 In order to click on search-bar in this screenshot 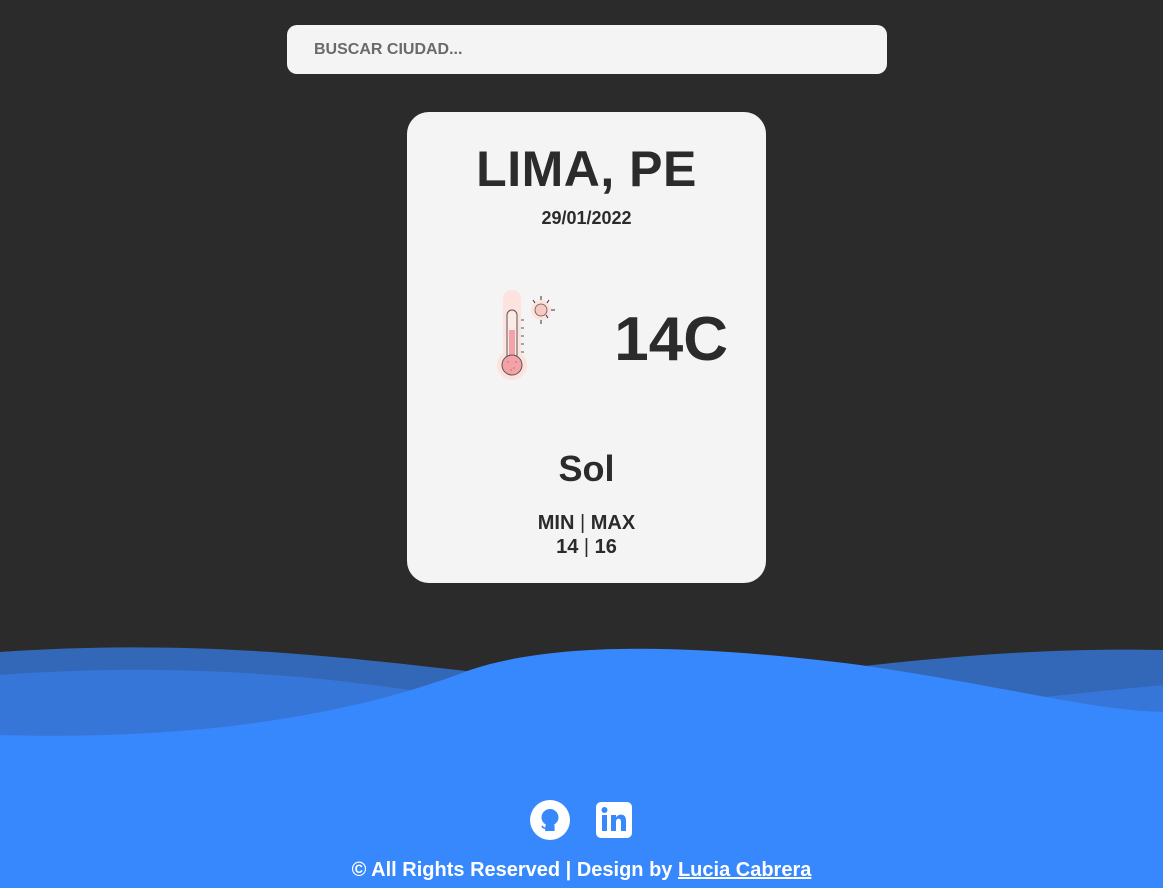, I will do `click(587, 49)`.